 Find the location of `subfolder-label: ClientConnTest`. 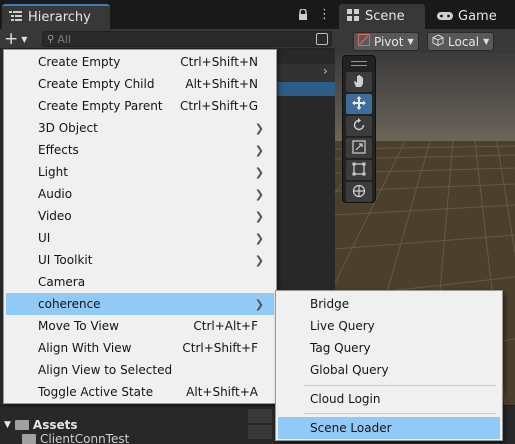

subfolder-label: ClientConnTest is located at coordinates (85, 438).